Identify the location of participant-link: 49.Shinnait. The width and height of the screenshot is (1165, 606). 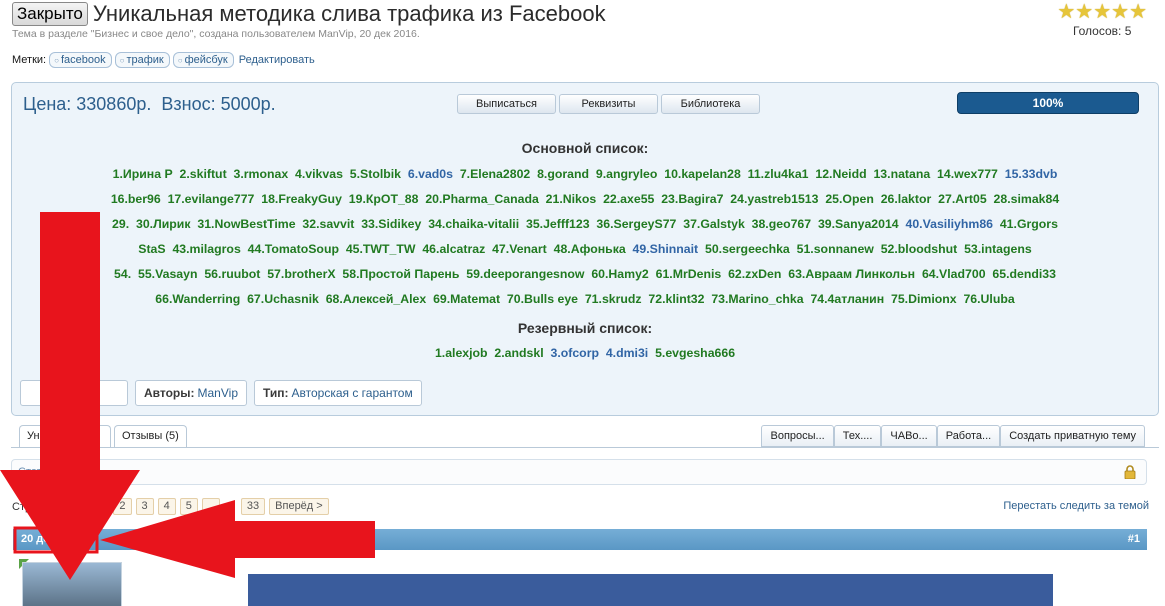
(666, 249).